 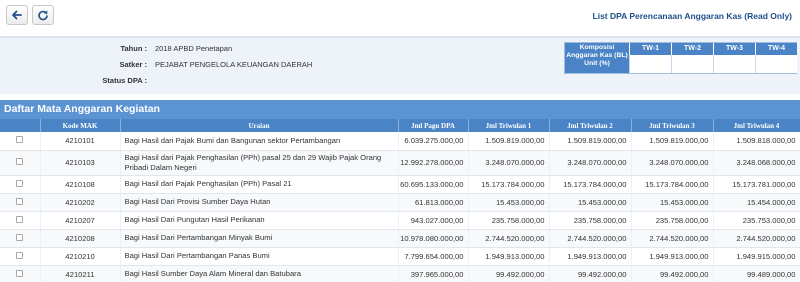 I want to click on kode-mak-cell: 4210208, so click(x=80, y=238).